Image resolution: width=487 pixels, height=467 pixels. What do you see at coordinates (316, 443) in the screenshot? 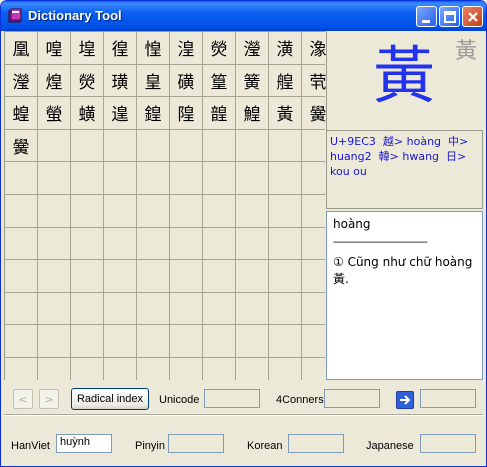
I see `korean-field` at bounding box center [316, 443].